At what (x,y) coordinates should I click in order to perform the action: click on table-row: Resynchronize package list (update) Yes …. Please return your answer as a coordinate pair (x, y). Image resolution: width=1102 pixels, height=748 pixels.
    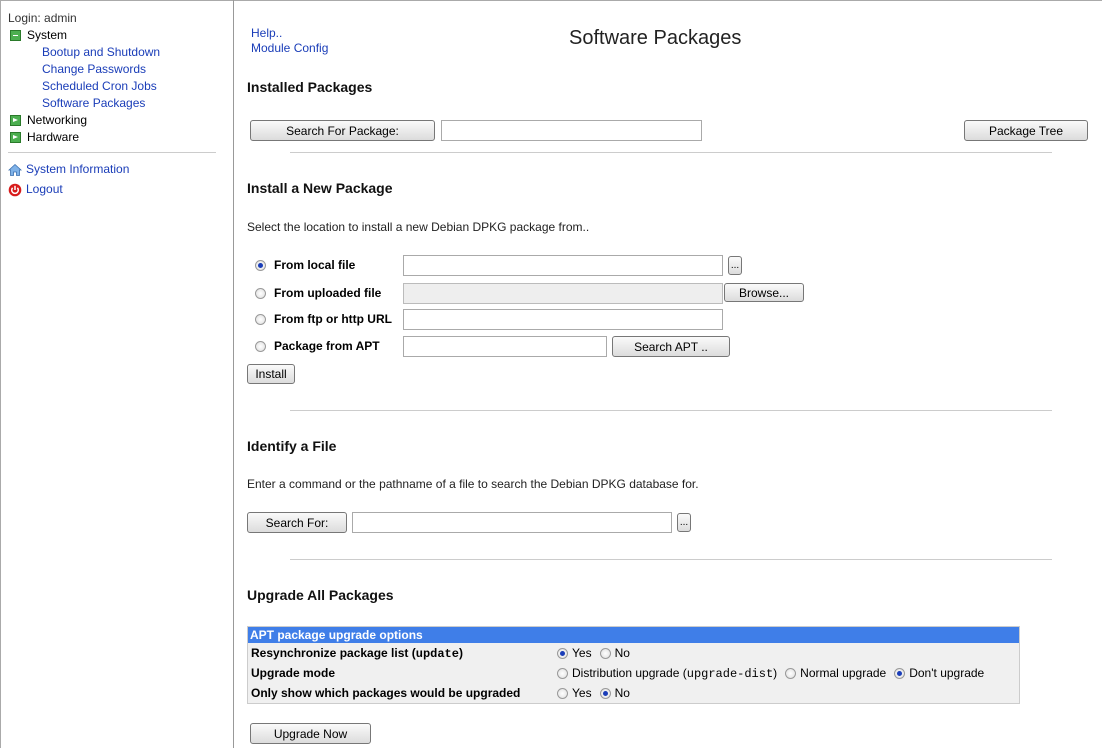
    Looking at the image, I should click on (633, 653).